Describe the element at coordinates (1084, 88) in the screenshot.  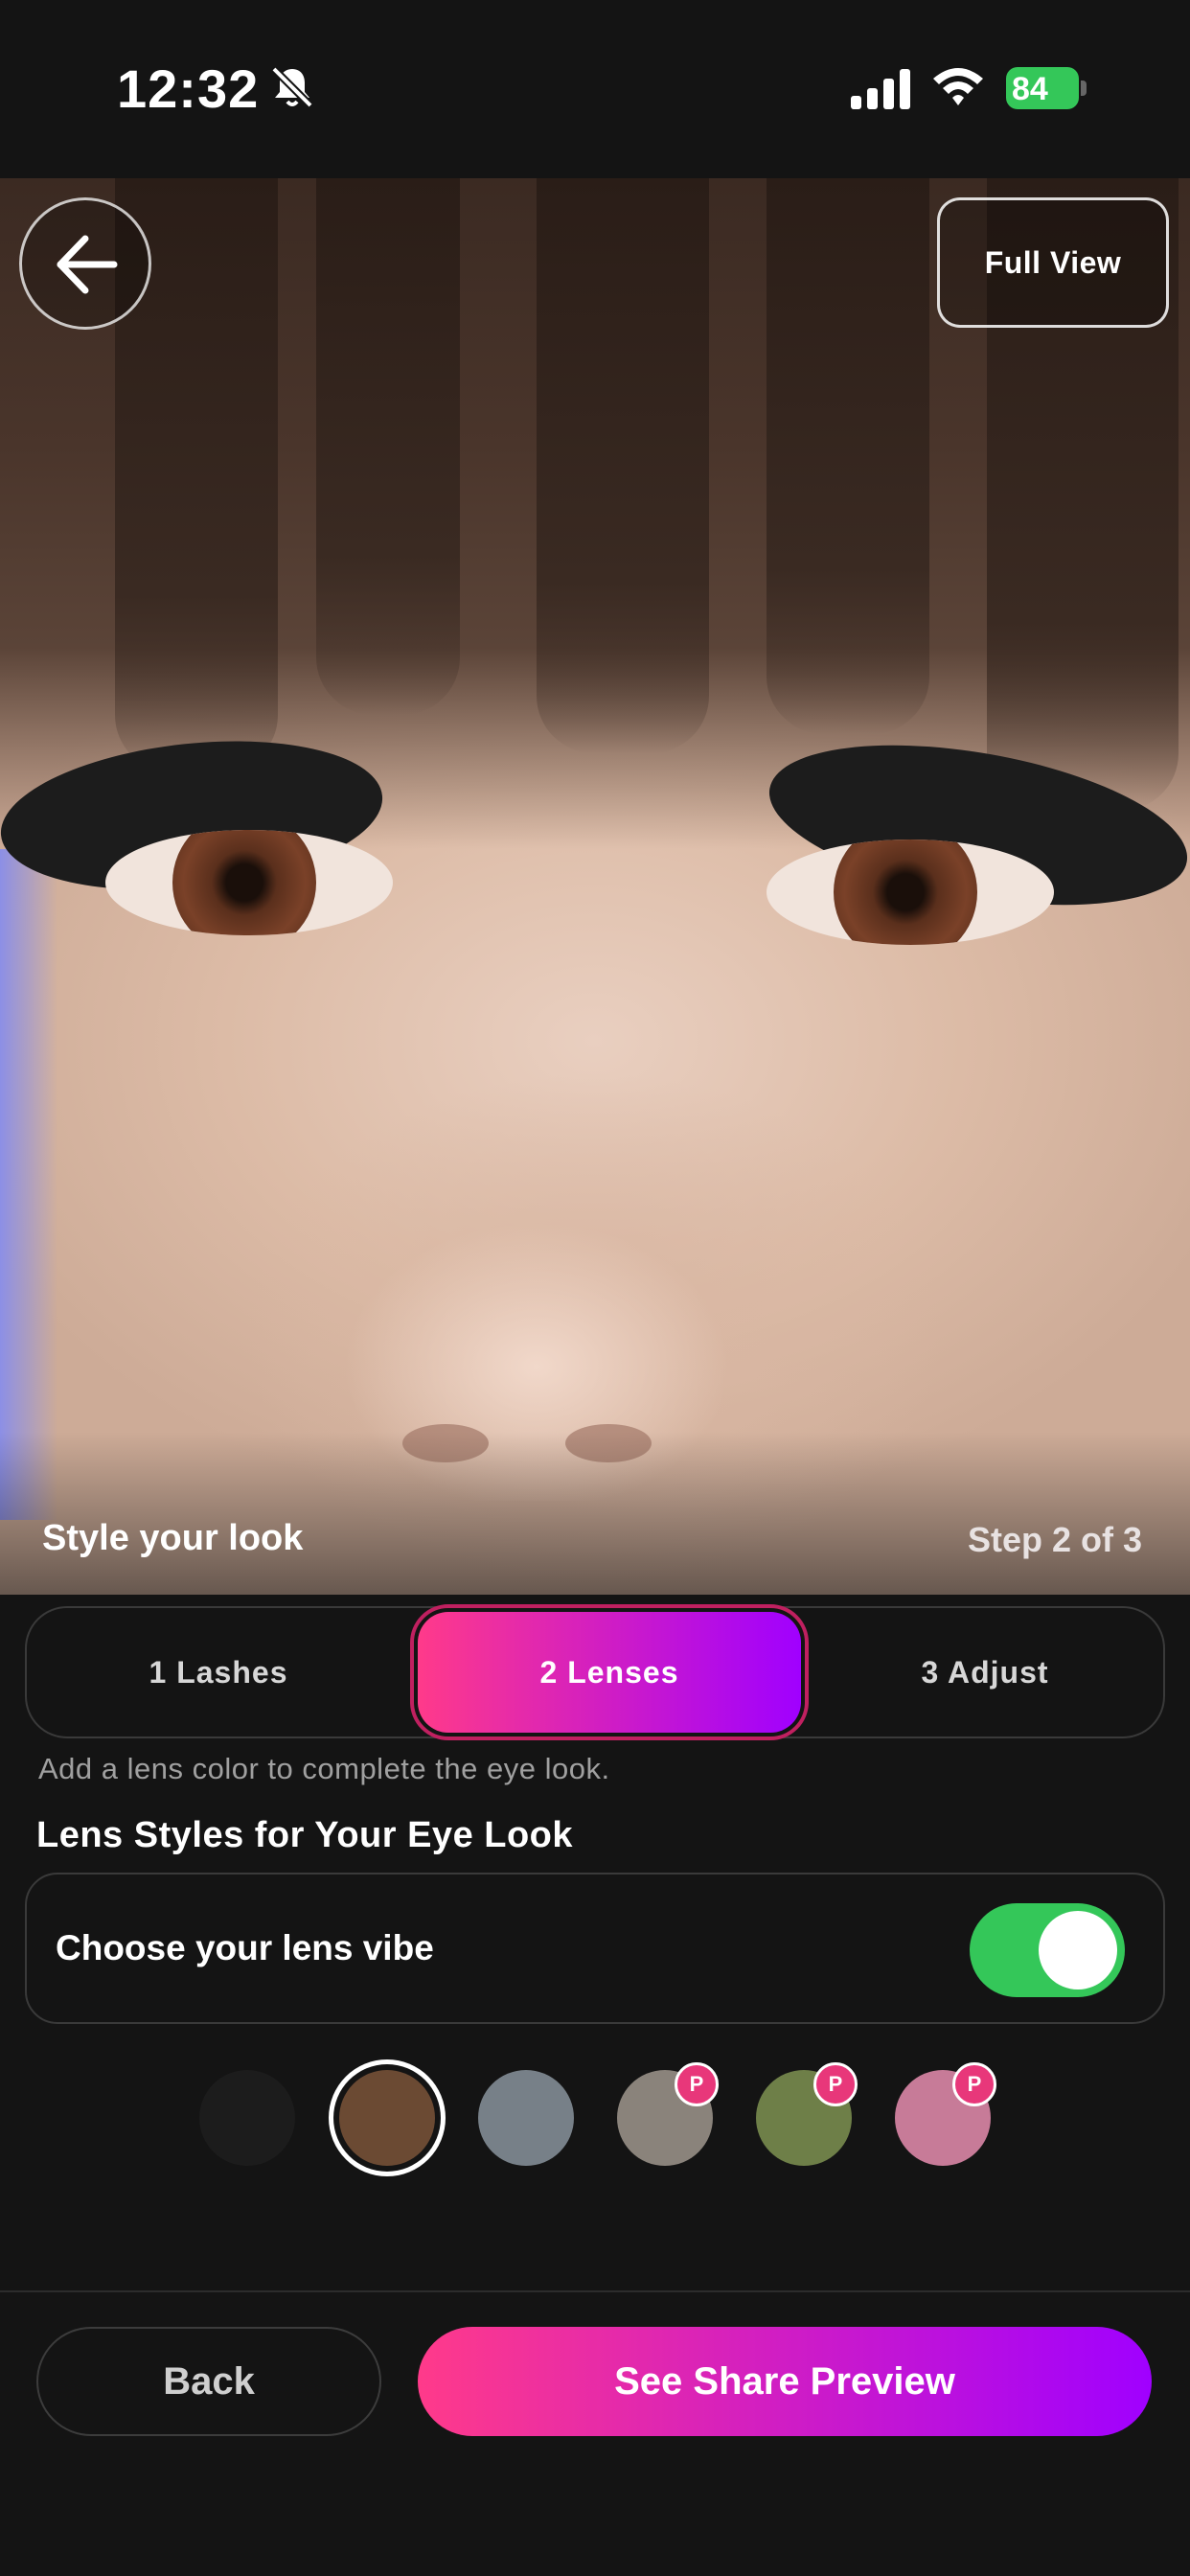
I see `battery-cap` at that location.